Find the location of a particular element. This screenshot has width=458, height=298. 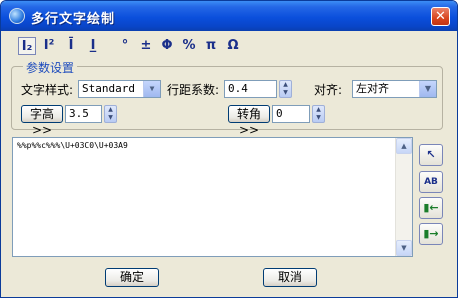

close-button: ✕ is located at coordinates (440, 16).